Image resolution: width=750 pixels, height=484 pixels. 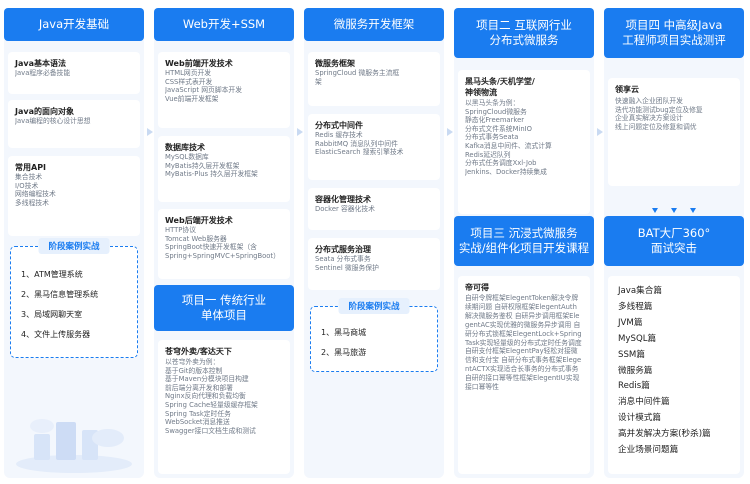 I want to click on column-header: 微服务开发框架, so click(x=374, y=24).